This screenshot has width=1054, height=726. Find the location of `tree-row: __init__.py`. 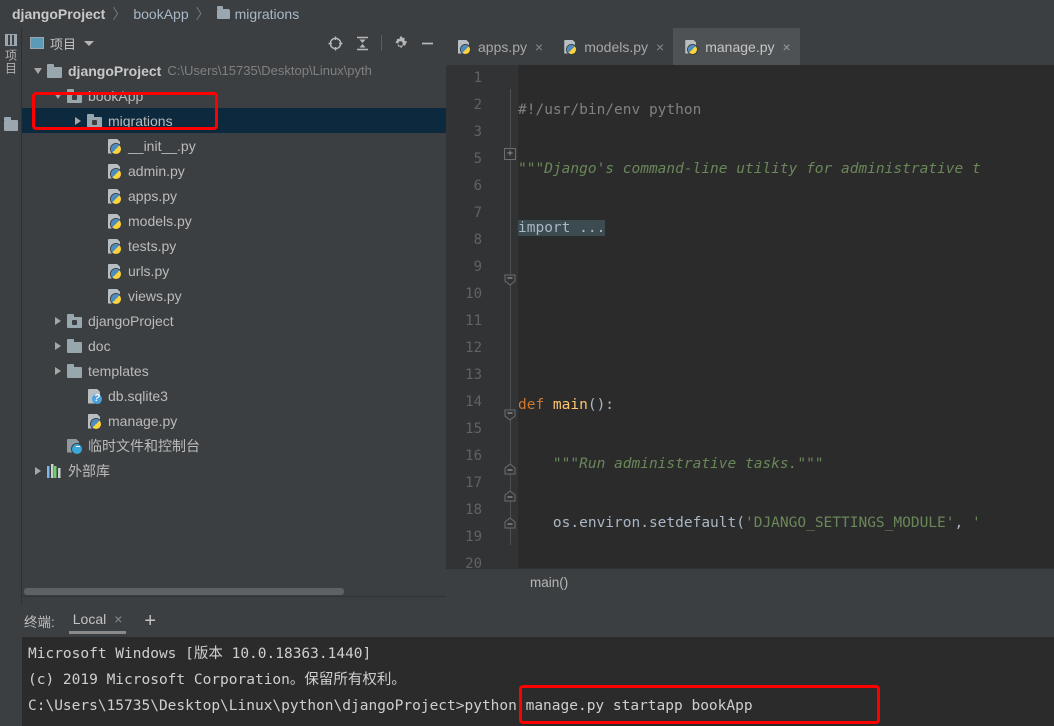

tree-row: __init__.py is located at coordinates (234, 145).